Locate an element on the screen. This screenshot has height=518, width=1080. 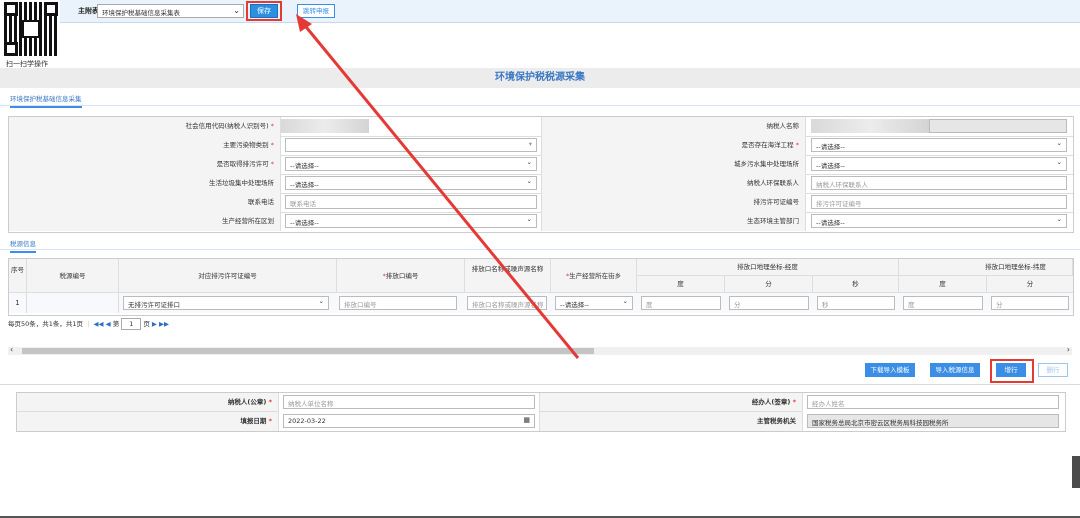
side-floating-tab is located at coordinates (1076, 472).